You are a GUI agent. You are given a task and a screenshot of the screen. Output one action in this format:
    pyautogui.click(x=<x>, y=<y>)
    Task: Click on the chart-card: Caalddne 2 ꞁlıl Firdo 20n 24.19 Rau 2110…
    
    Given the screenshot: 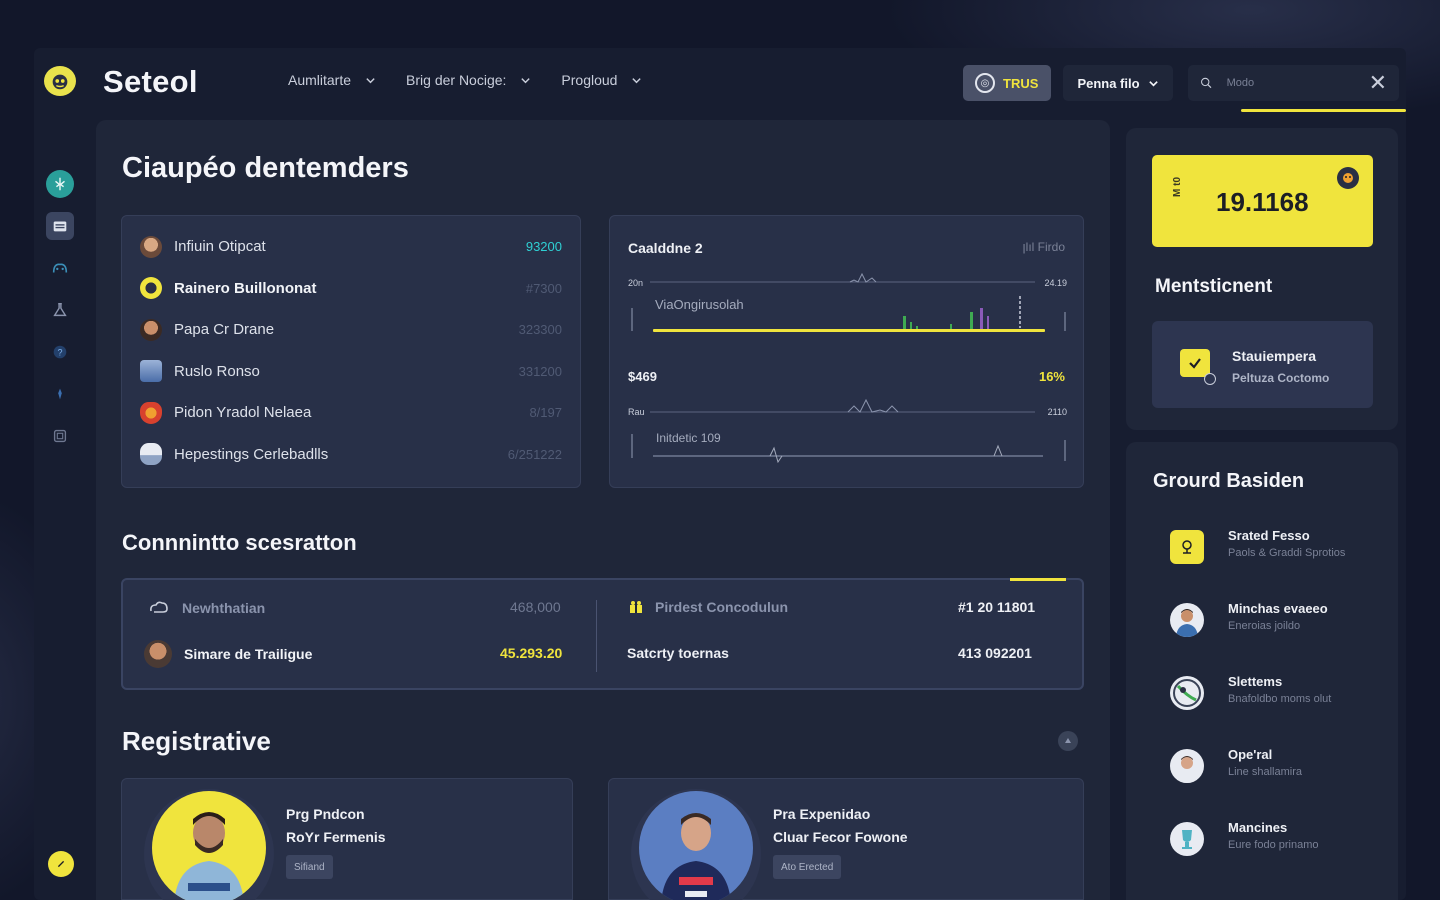 What is the action you would take?
    pyautogui.click(x=846, y=351)
    